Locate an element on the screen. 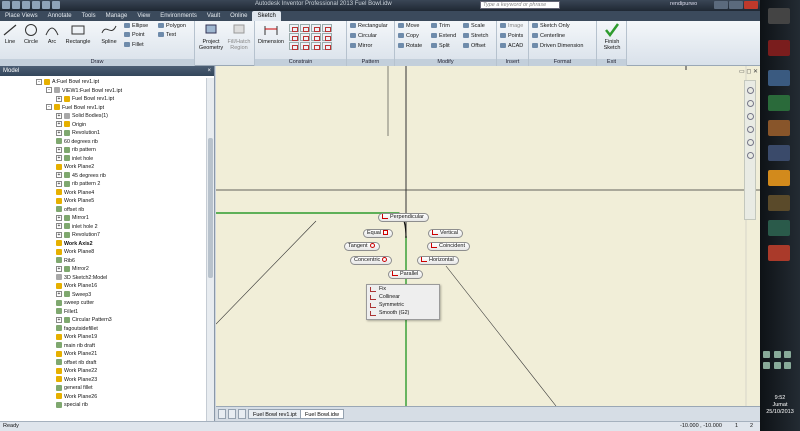 The image size is (800, 431). horizontal-constraint-icon is located at coordinates (316, 37).